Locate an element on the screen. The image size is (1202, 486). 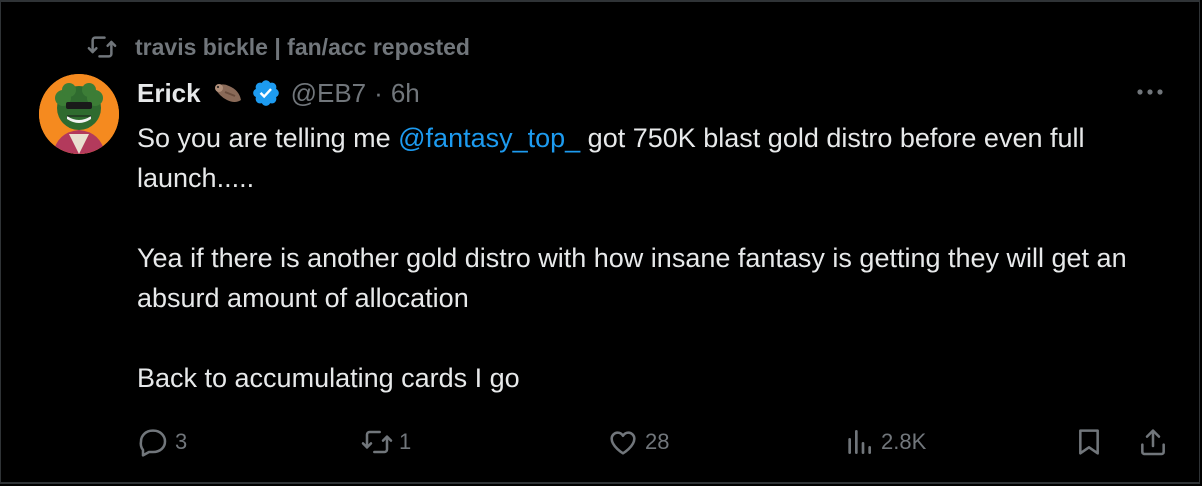
heart-icon is located at coordinates (623, 442).